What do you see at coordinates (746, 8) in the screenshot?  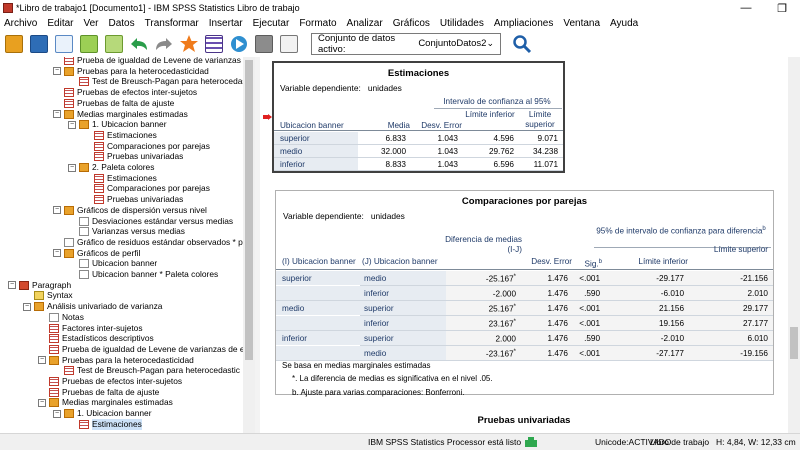 I see `minimize-icon: —` at bounding box center [746, 8].